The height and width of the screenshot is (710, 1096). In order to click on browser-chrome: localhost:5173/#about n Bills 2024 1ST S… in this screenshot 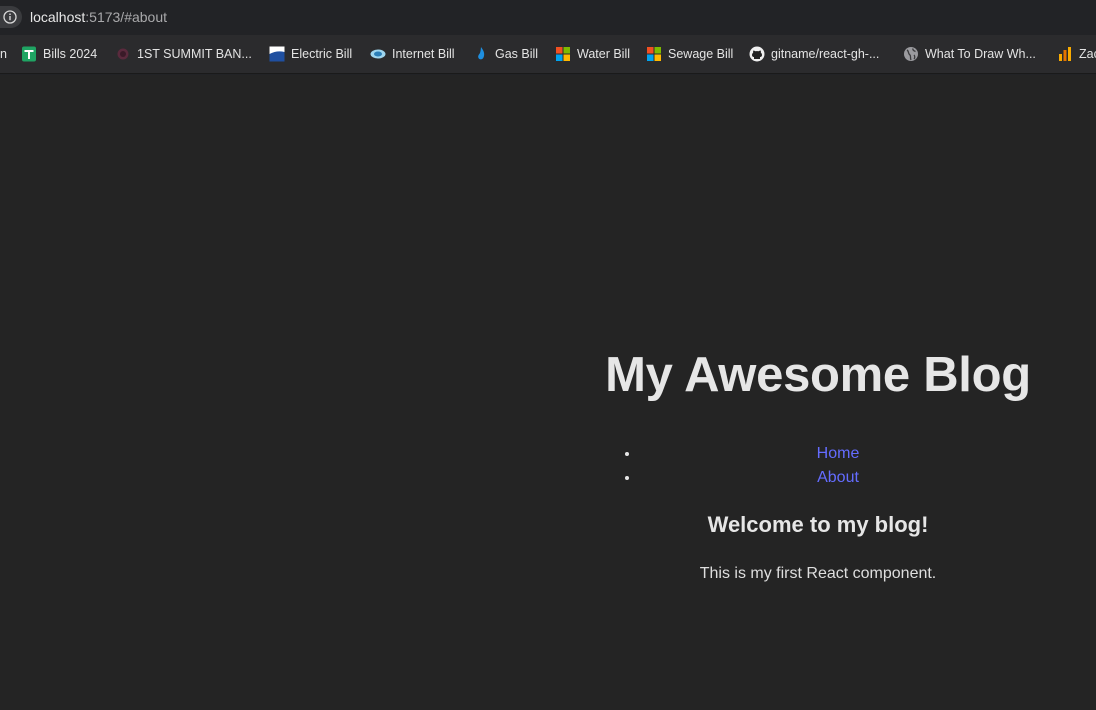, I will do `click(548, 37)`.